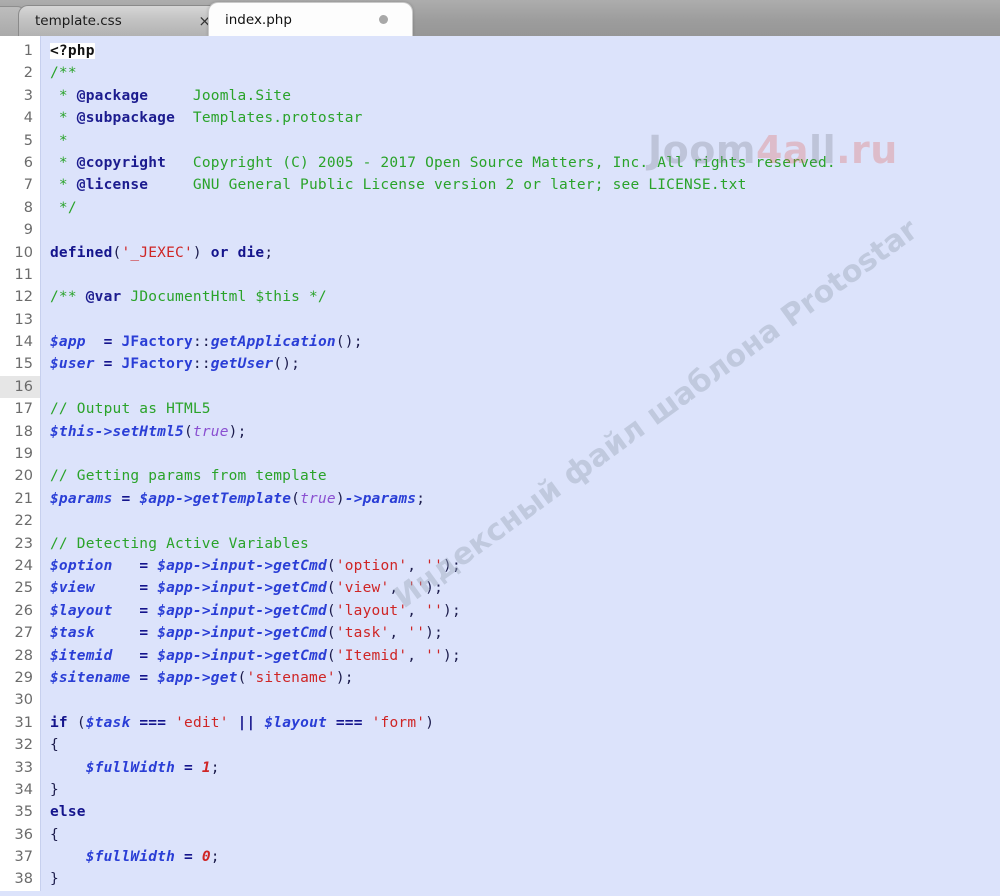 This screenshot has width=1000, height=896. What do you see at coordinates (23, 633) in the screenshot?
I see `line-number: 27` at bounding box center [23, 633].